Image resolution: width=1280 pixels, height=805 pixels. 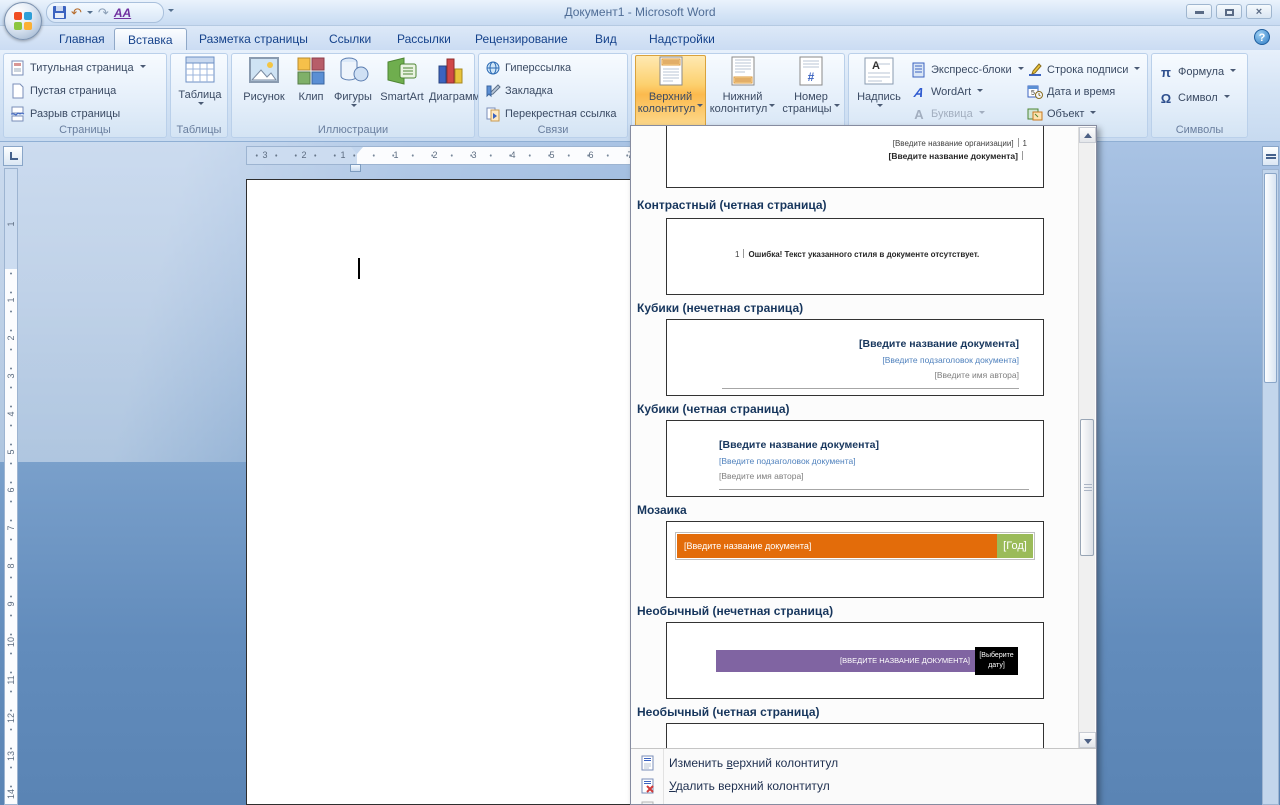 What do you see at coordinates (78, 68) in the screenshot?
I see `cover-page-button: Титульная страница` at bounding box center [78, 68].